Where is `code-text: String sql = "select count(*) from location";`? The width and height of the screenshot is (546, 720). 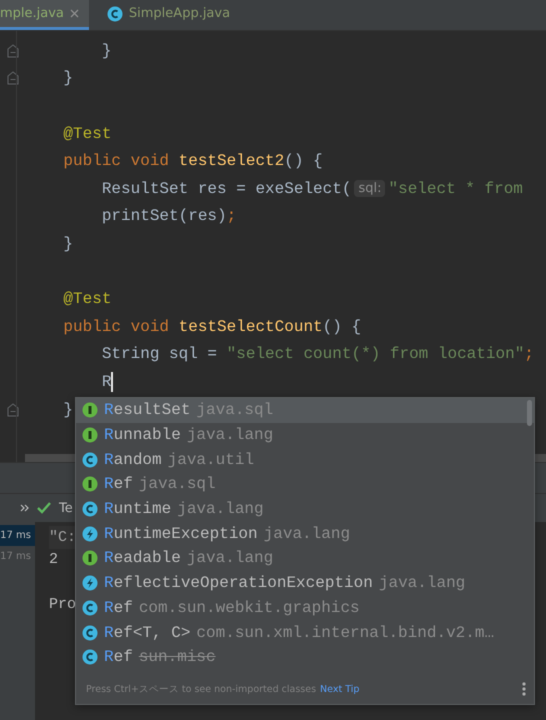 code-text: String sql = "select count(*) from location"; is located at coordinates (318, 354).